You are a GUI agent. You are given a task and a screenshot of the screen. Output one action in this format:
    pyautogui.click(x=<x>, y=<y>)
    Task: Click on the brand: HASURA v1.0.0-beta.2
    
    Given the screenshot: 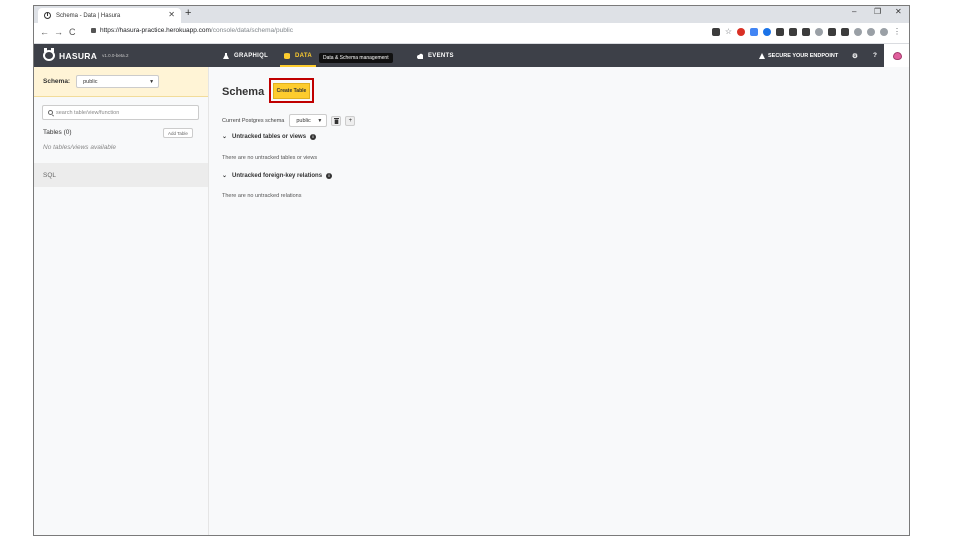 What is the action you would take?
    pyautogui.click(x=121, y=55)
    